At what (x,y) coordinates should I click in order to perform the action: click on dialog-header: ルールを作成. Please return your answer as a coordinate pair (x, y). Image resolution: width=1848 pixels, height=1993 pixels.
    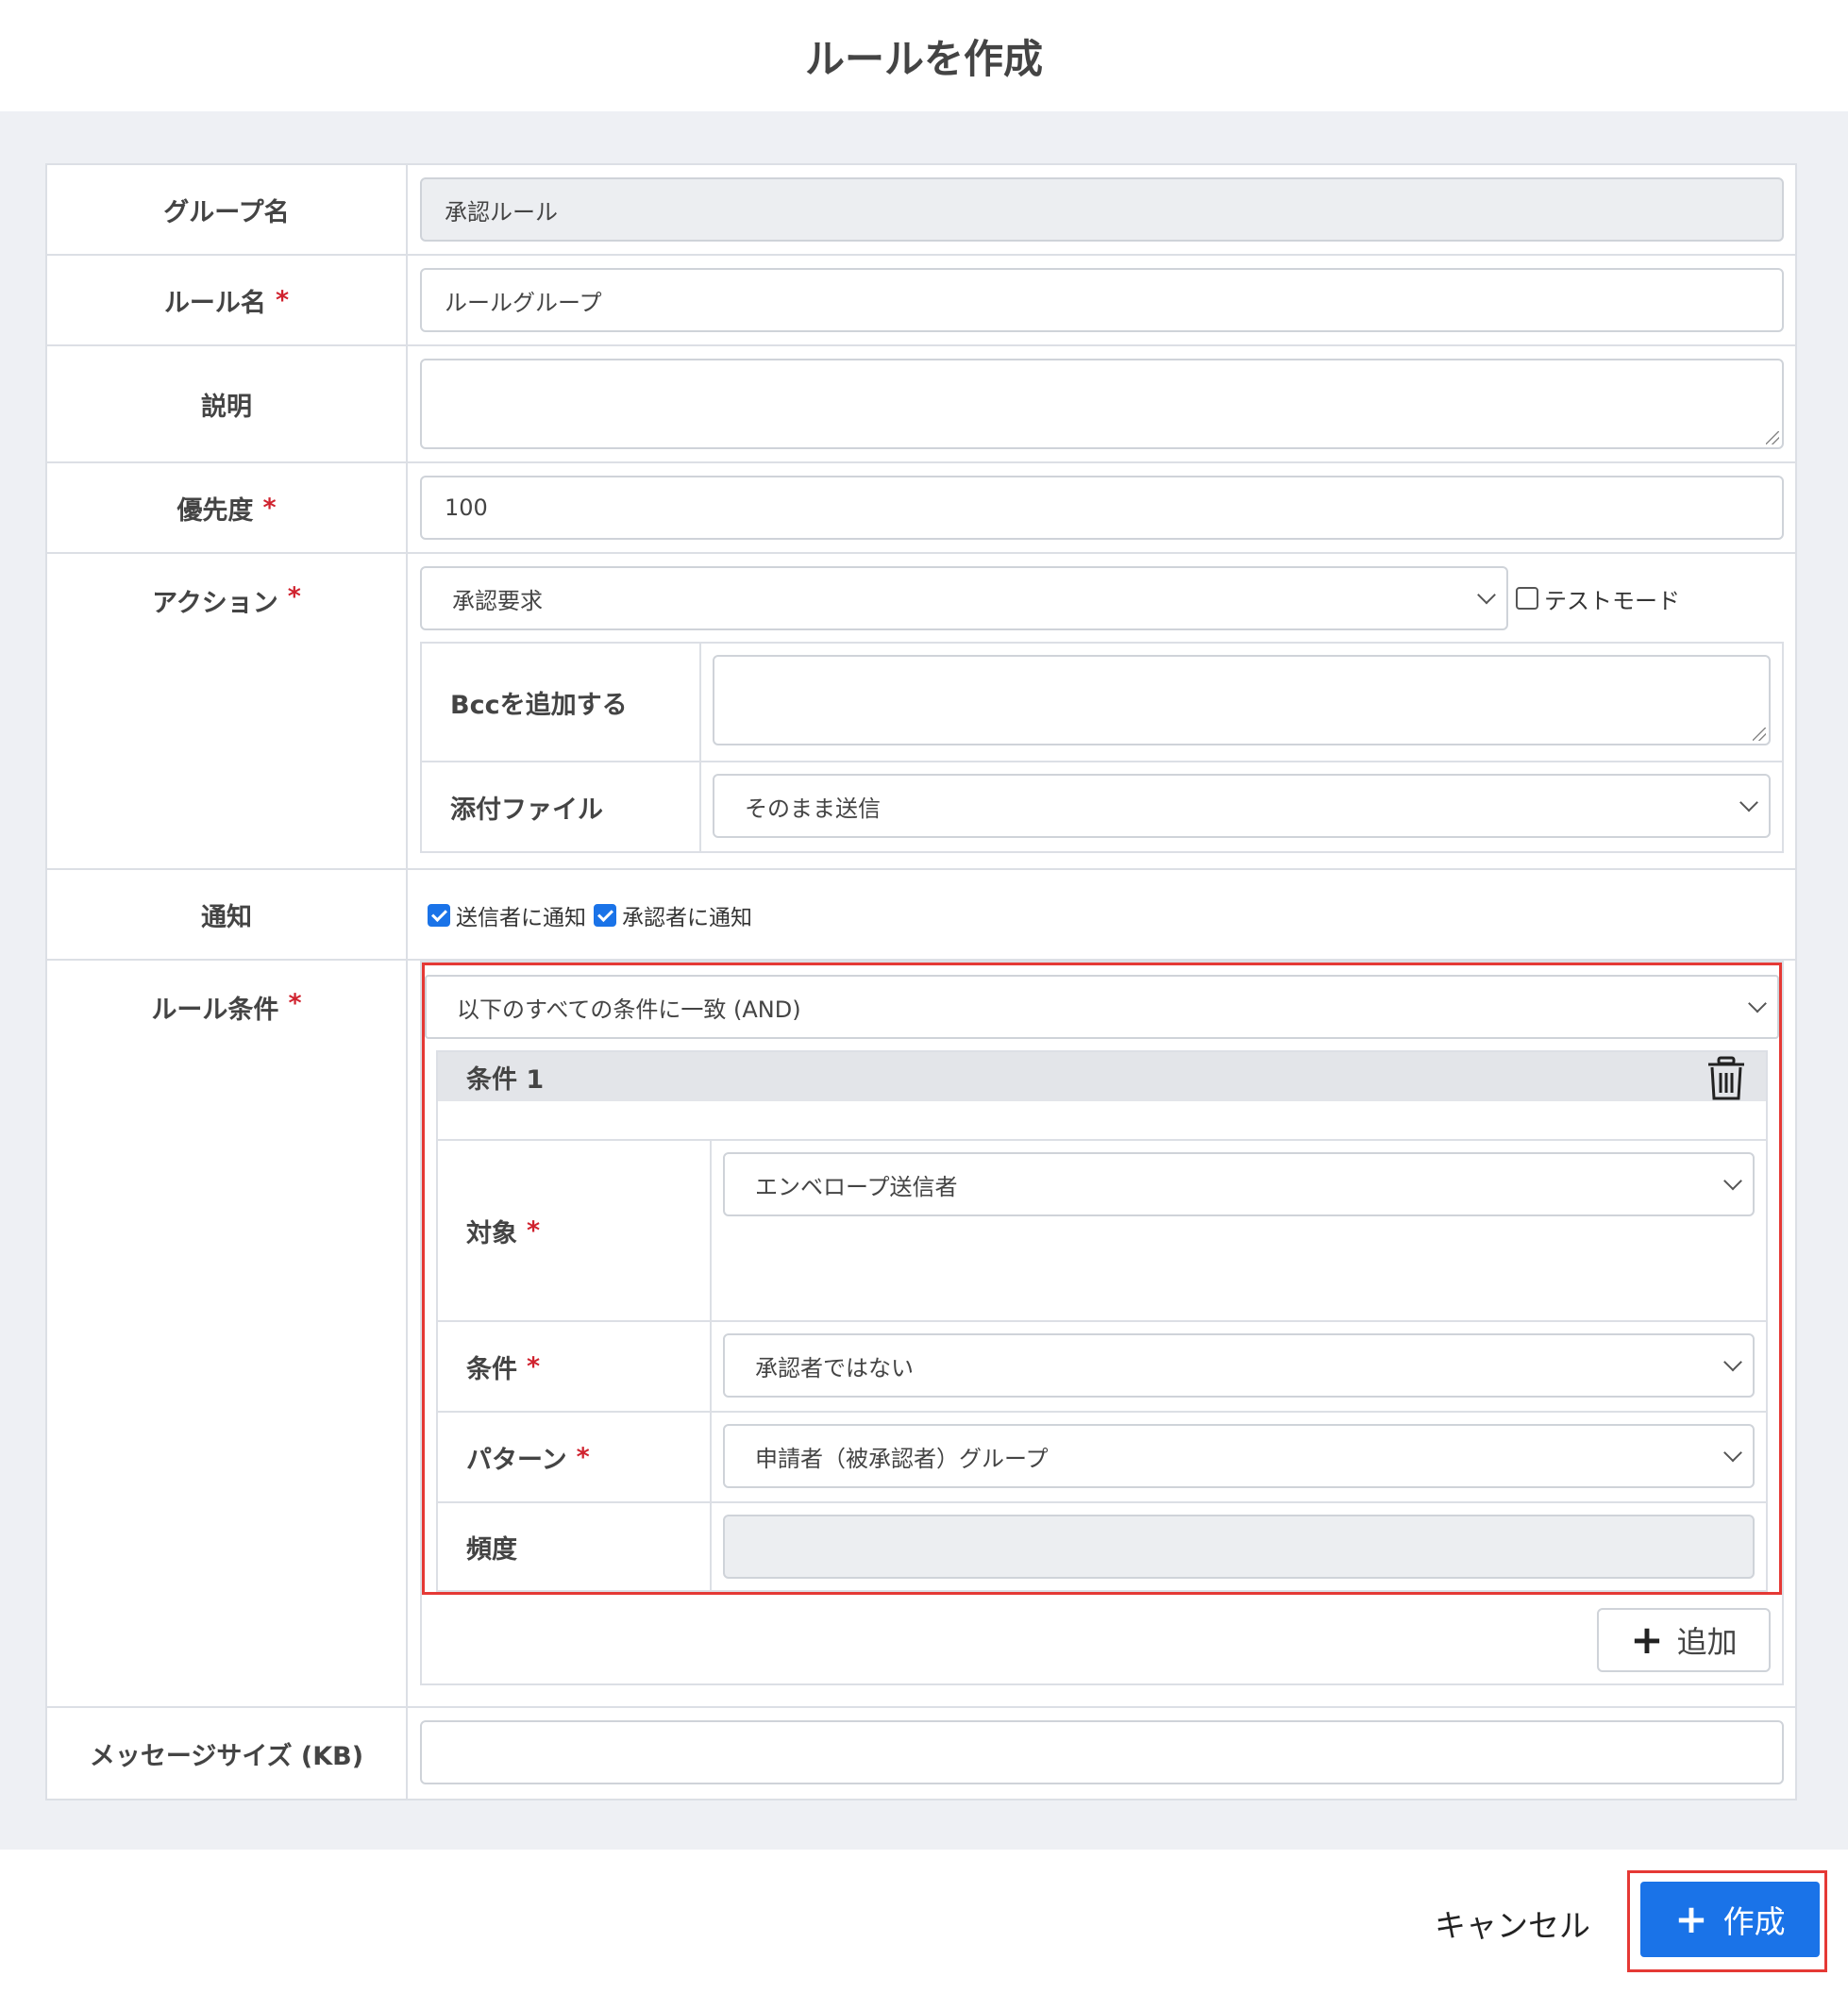
    Looking at the image, I should click on (924, 55).